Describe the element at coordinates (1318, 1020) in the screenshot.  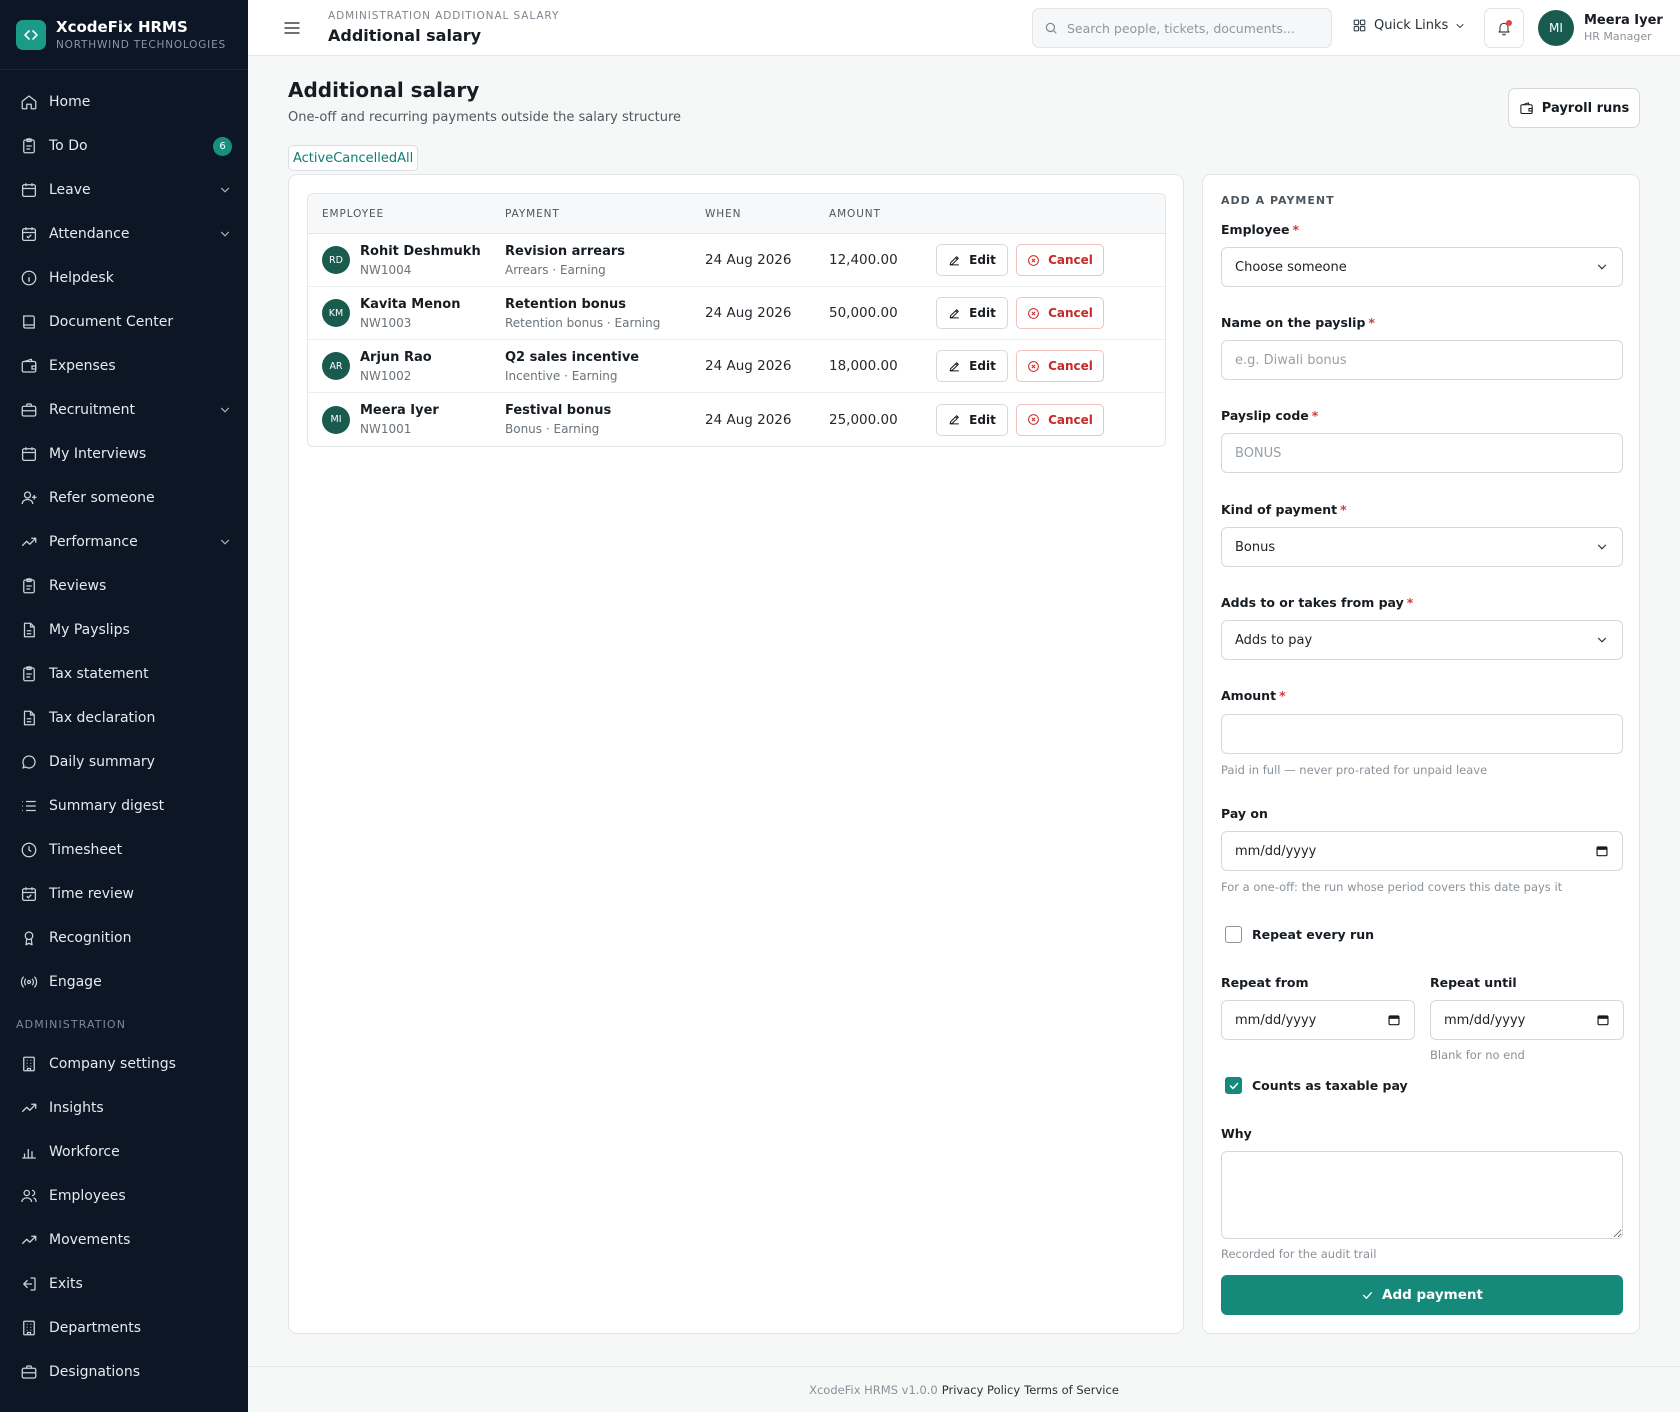
I see `repeat-from-date-field: mm/dd/yyyy` at that location.